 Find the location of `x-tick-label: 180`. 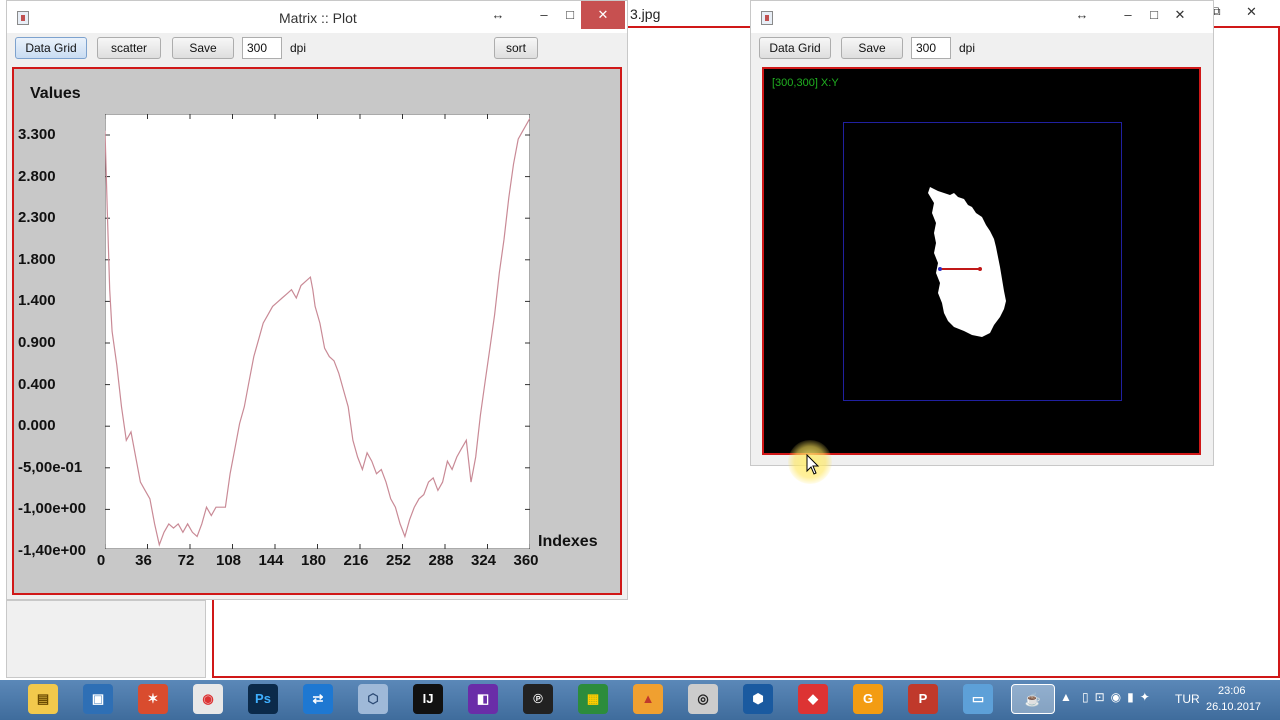

x-tick-label: 180 is located at coordinates (313, 560).